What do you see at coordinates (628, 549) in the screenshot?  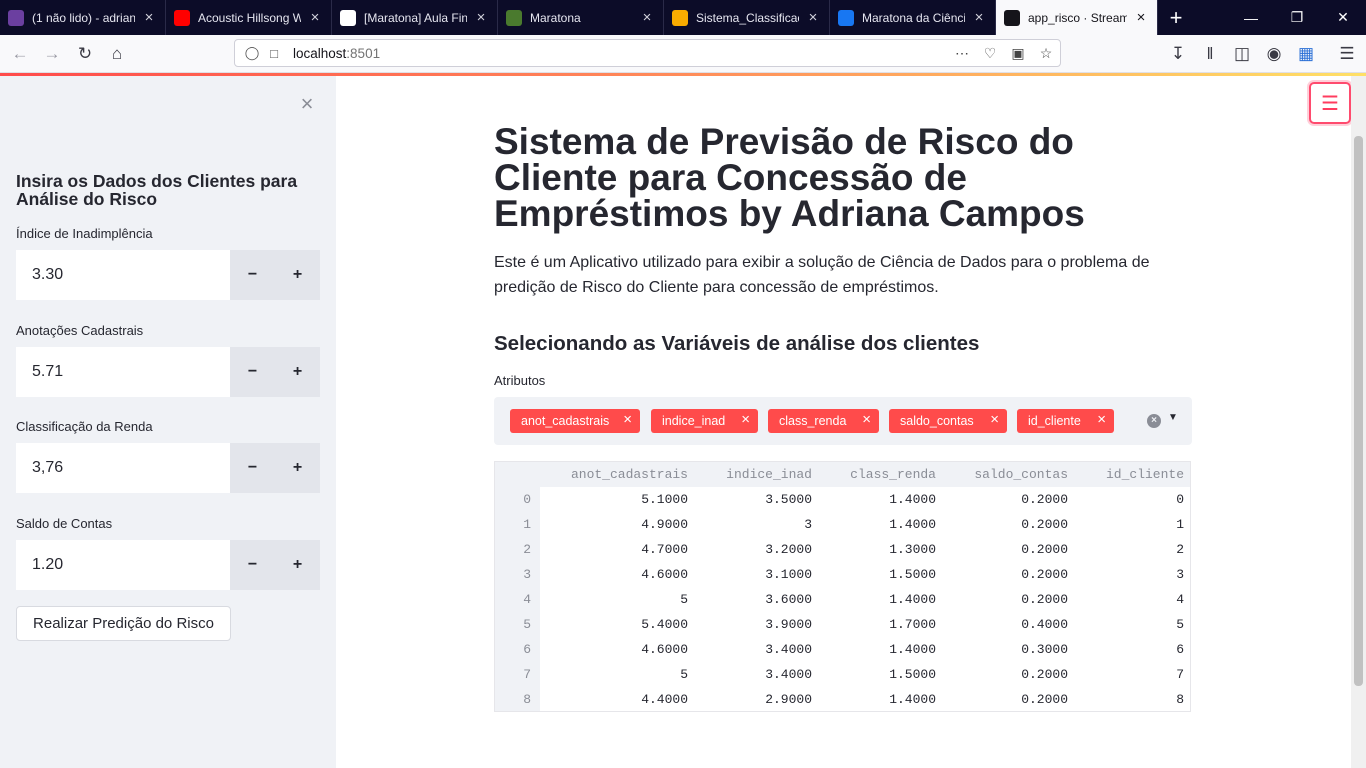 I see `table-cell: 4.7000` at bounding box center [628, 549].